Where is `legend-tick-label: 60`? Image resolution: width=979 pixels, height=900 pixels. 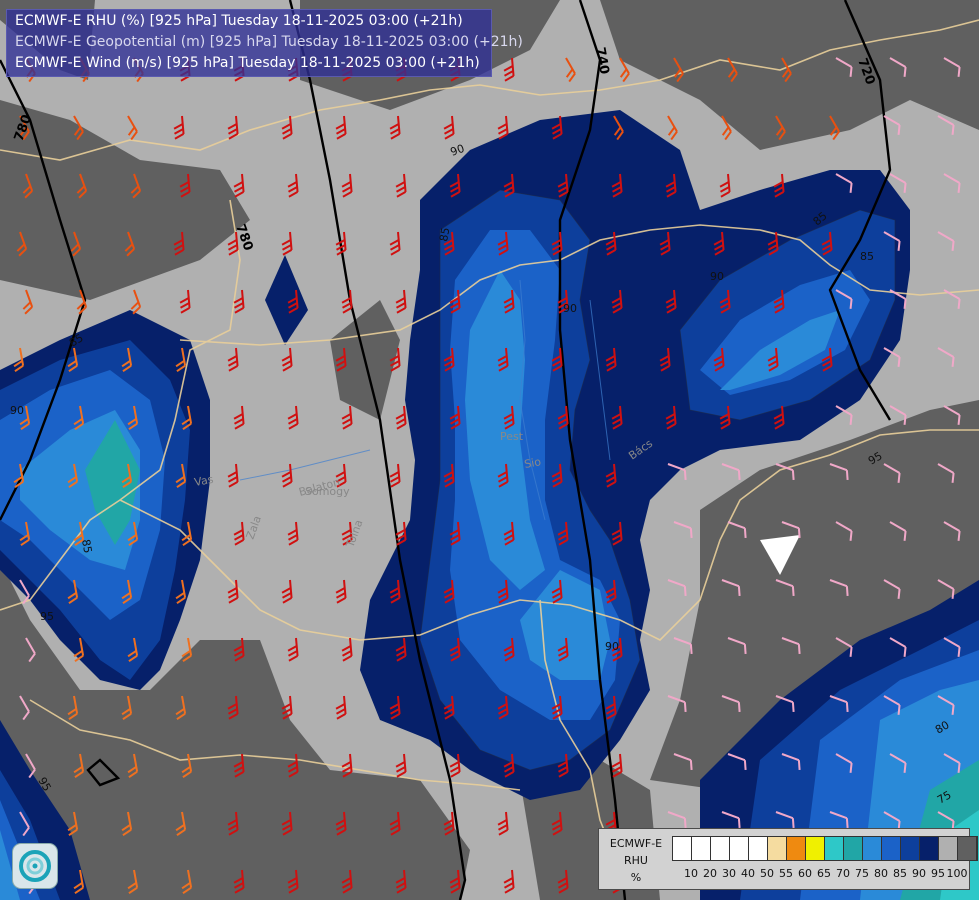
legend-tick-label: 60 is located at coordinates (805, 873).